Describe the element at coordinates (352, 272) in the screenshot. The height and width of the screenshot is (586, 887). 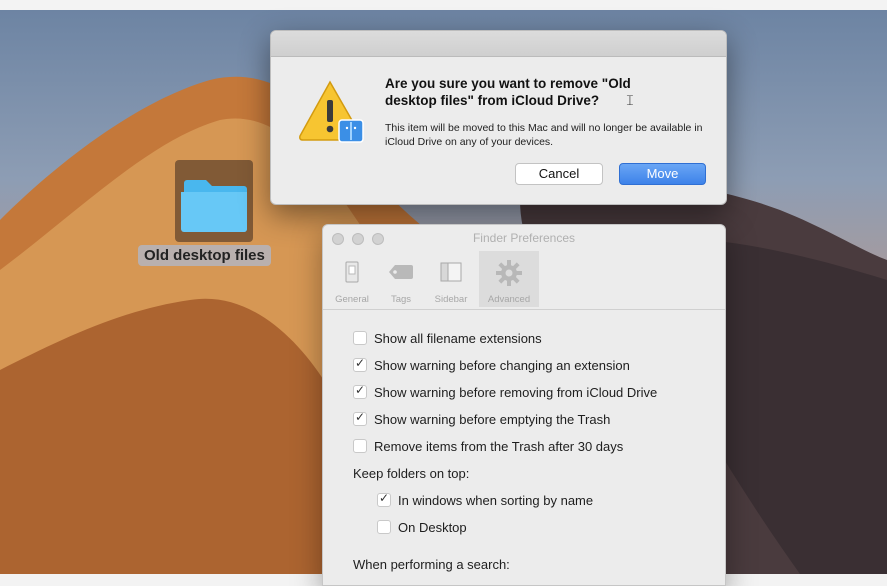
I see `general-icon` at that location.